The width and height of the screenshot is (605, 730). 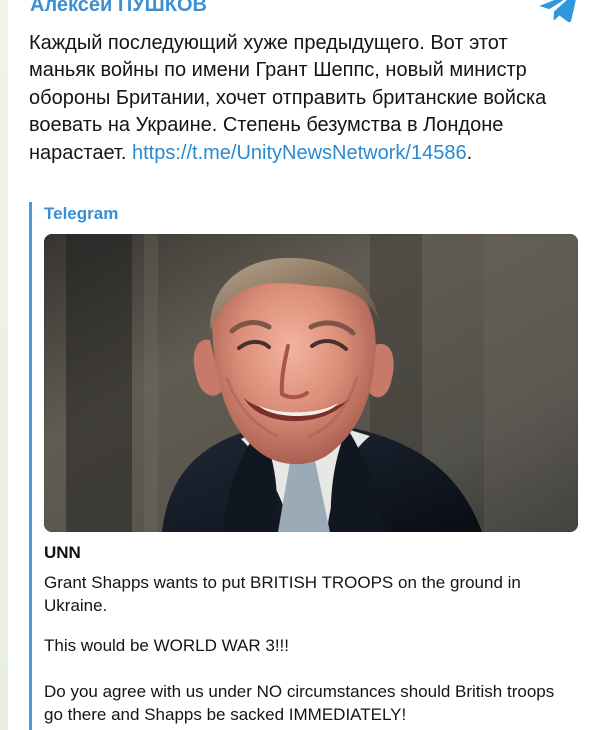 I want to click on message-period: ., so click(x=469, y=152).